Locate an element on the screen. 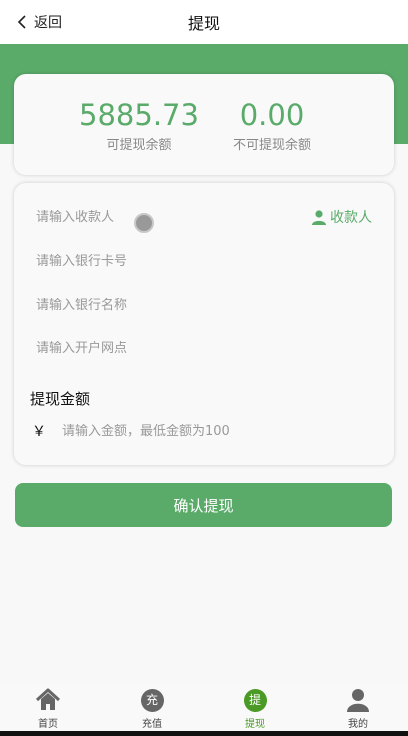  tab-home: 首页 is located at coordinates (48, 708).